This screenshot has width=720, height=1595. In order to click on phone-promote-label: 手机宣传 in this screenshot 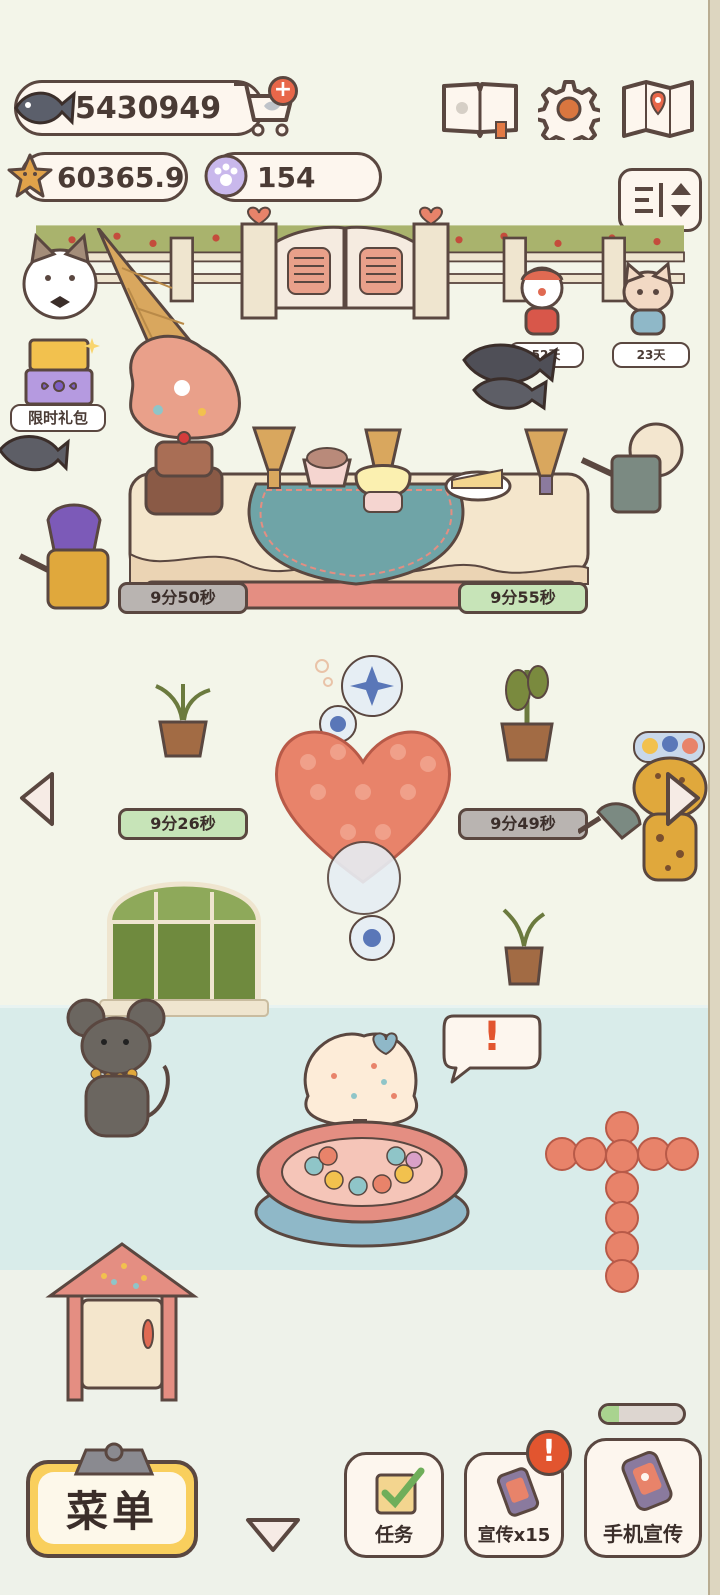, I will do `click(643, 1534)`.